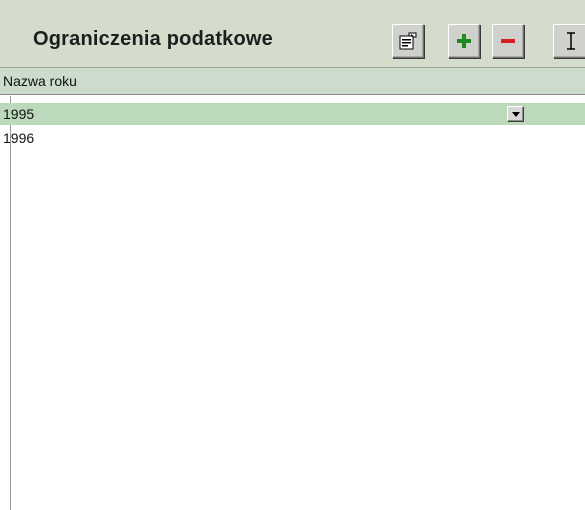 This screenshot has width=585, height=510. I want to click on chevron-down-icon, so click(515, 114).